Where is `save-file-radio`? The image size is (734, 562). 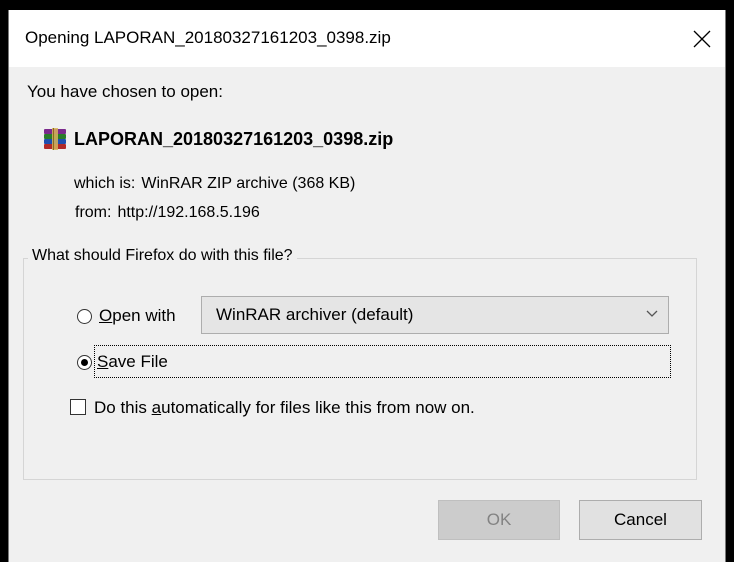 save-file-radio is located at coordinates (84, 362).